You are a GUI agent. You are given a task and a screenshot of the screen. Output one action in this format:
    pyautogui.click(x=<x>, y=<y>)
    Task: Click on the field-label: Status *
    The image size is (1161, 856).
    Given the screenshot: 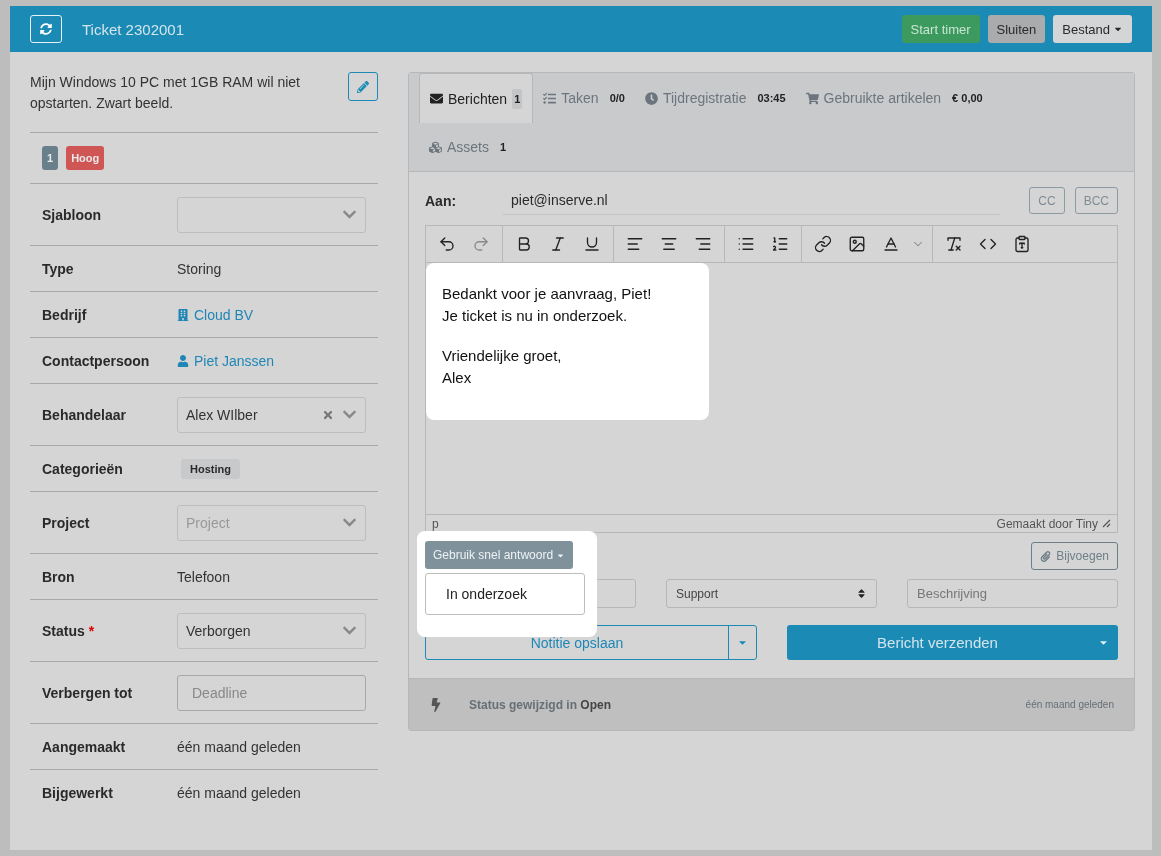 What is the action you would take?
    pyautogui.click(x=69, y=630)
    